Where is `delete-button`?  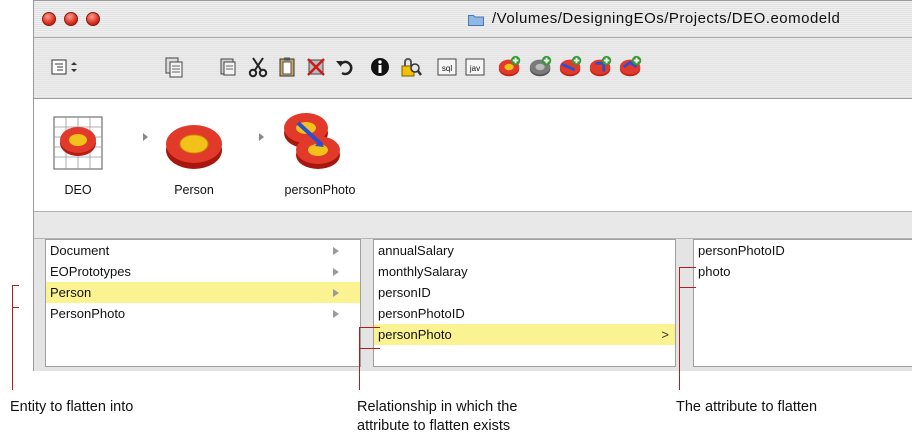
delete-button is located at coordinates (316, 67).